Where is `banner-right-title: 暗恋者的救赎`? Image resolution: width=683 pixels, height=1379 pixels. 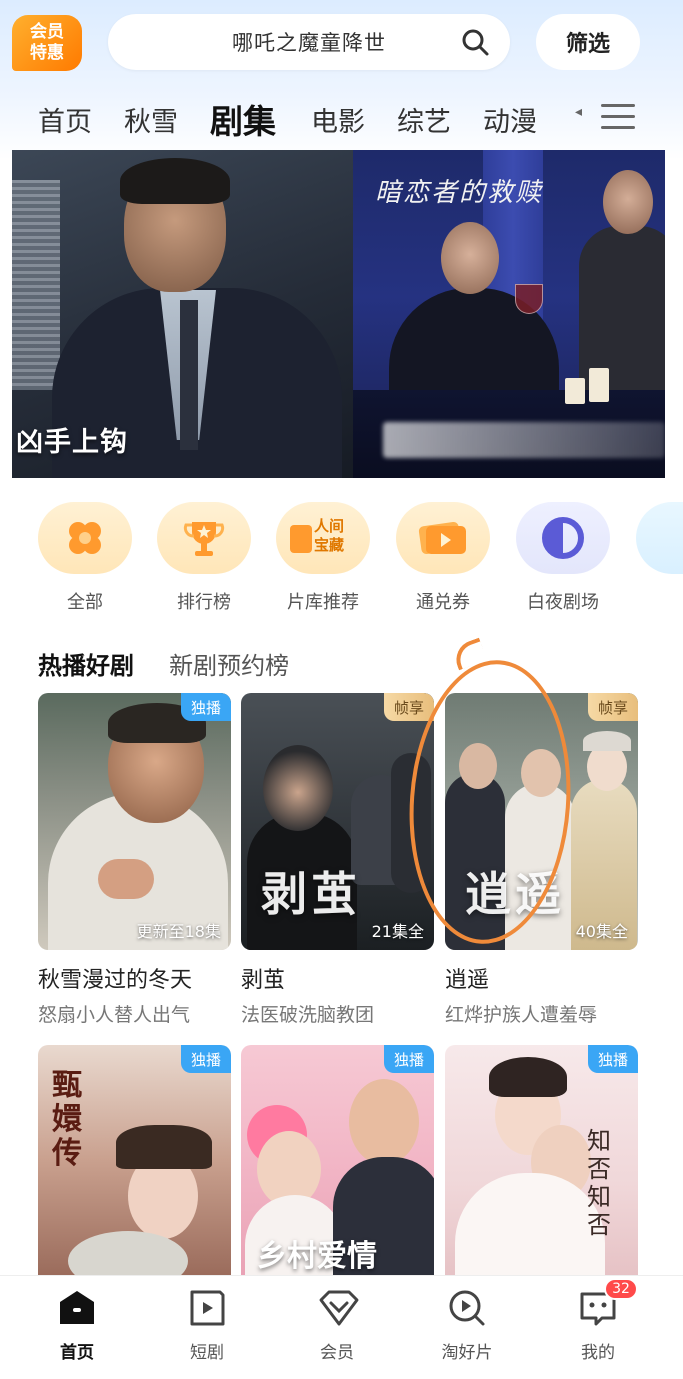 banner-right-title: 暗恋者的救赎 is located at coordinates (459, 193).